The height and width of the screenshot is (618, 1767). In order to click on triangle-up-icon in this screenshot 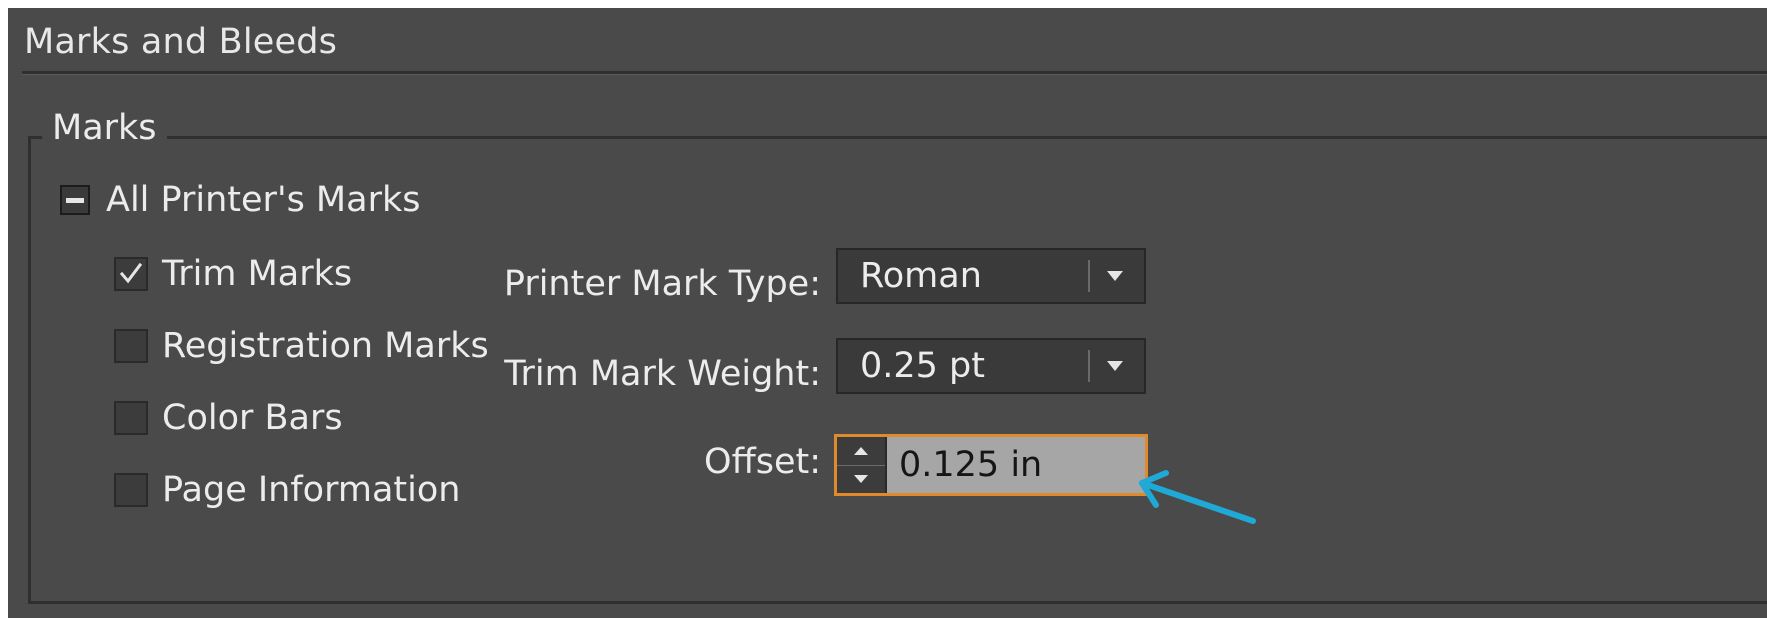, I will do `click(861, 450)`.